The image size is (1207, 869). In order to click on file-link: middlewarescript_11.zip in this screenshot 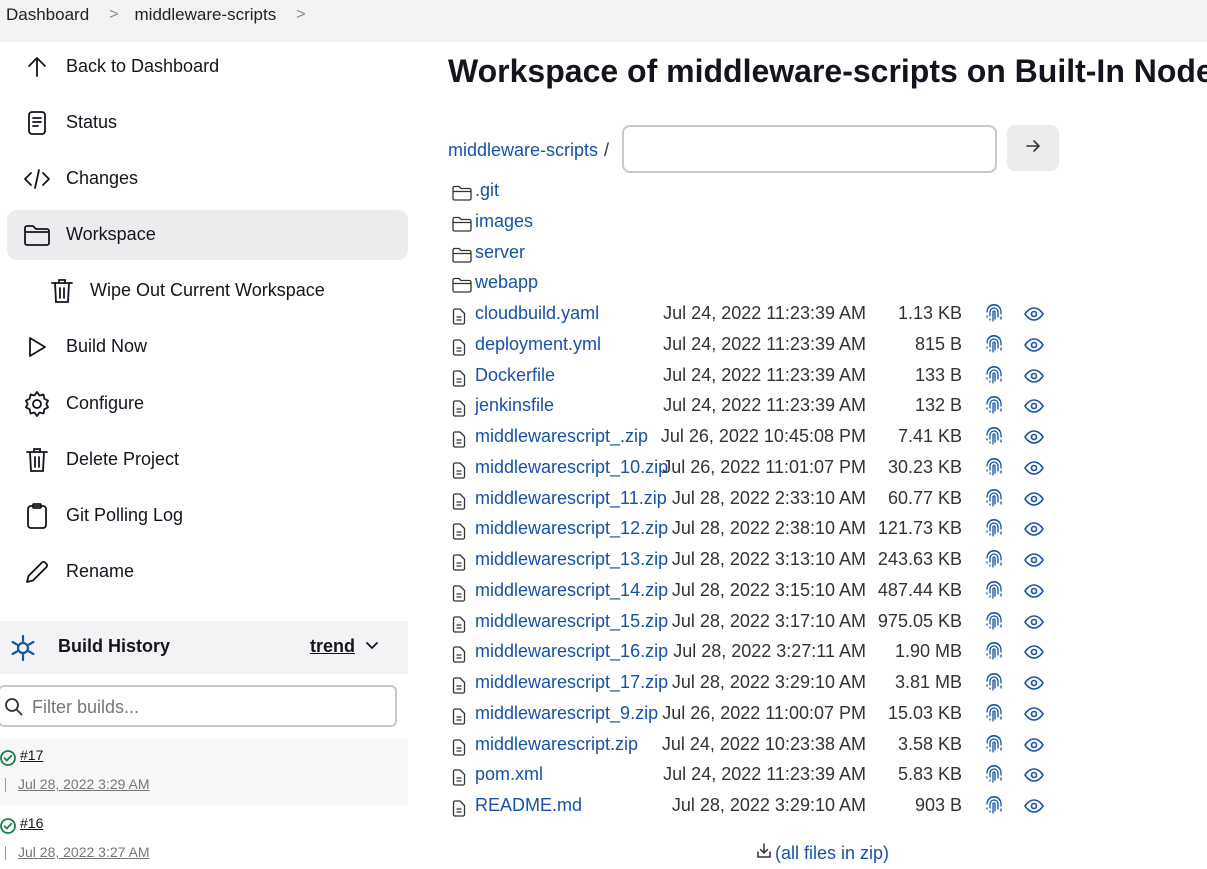, I will do `click(571, 498)`.